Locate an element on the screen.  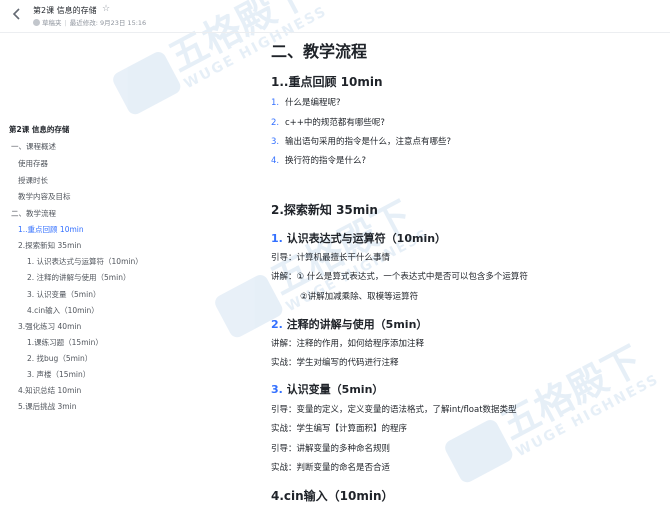
toc-item: 使用存器 is located at coordinates (33, 163).